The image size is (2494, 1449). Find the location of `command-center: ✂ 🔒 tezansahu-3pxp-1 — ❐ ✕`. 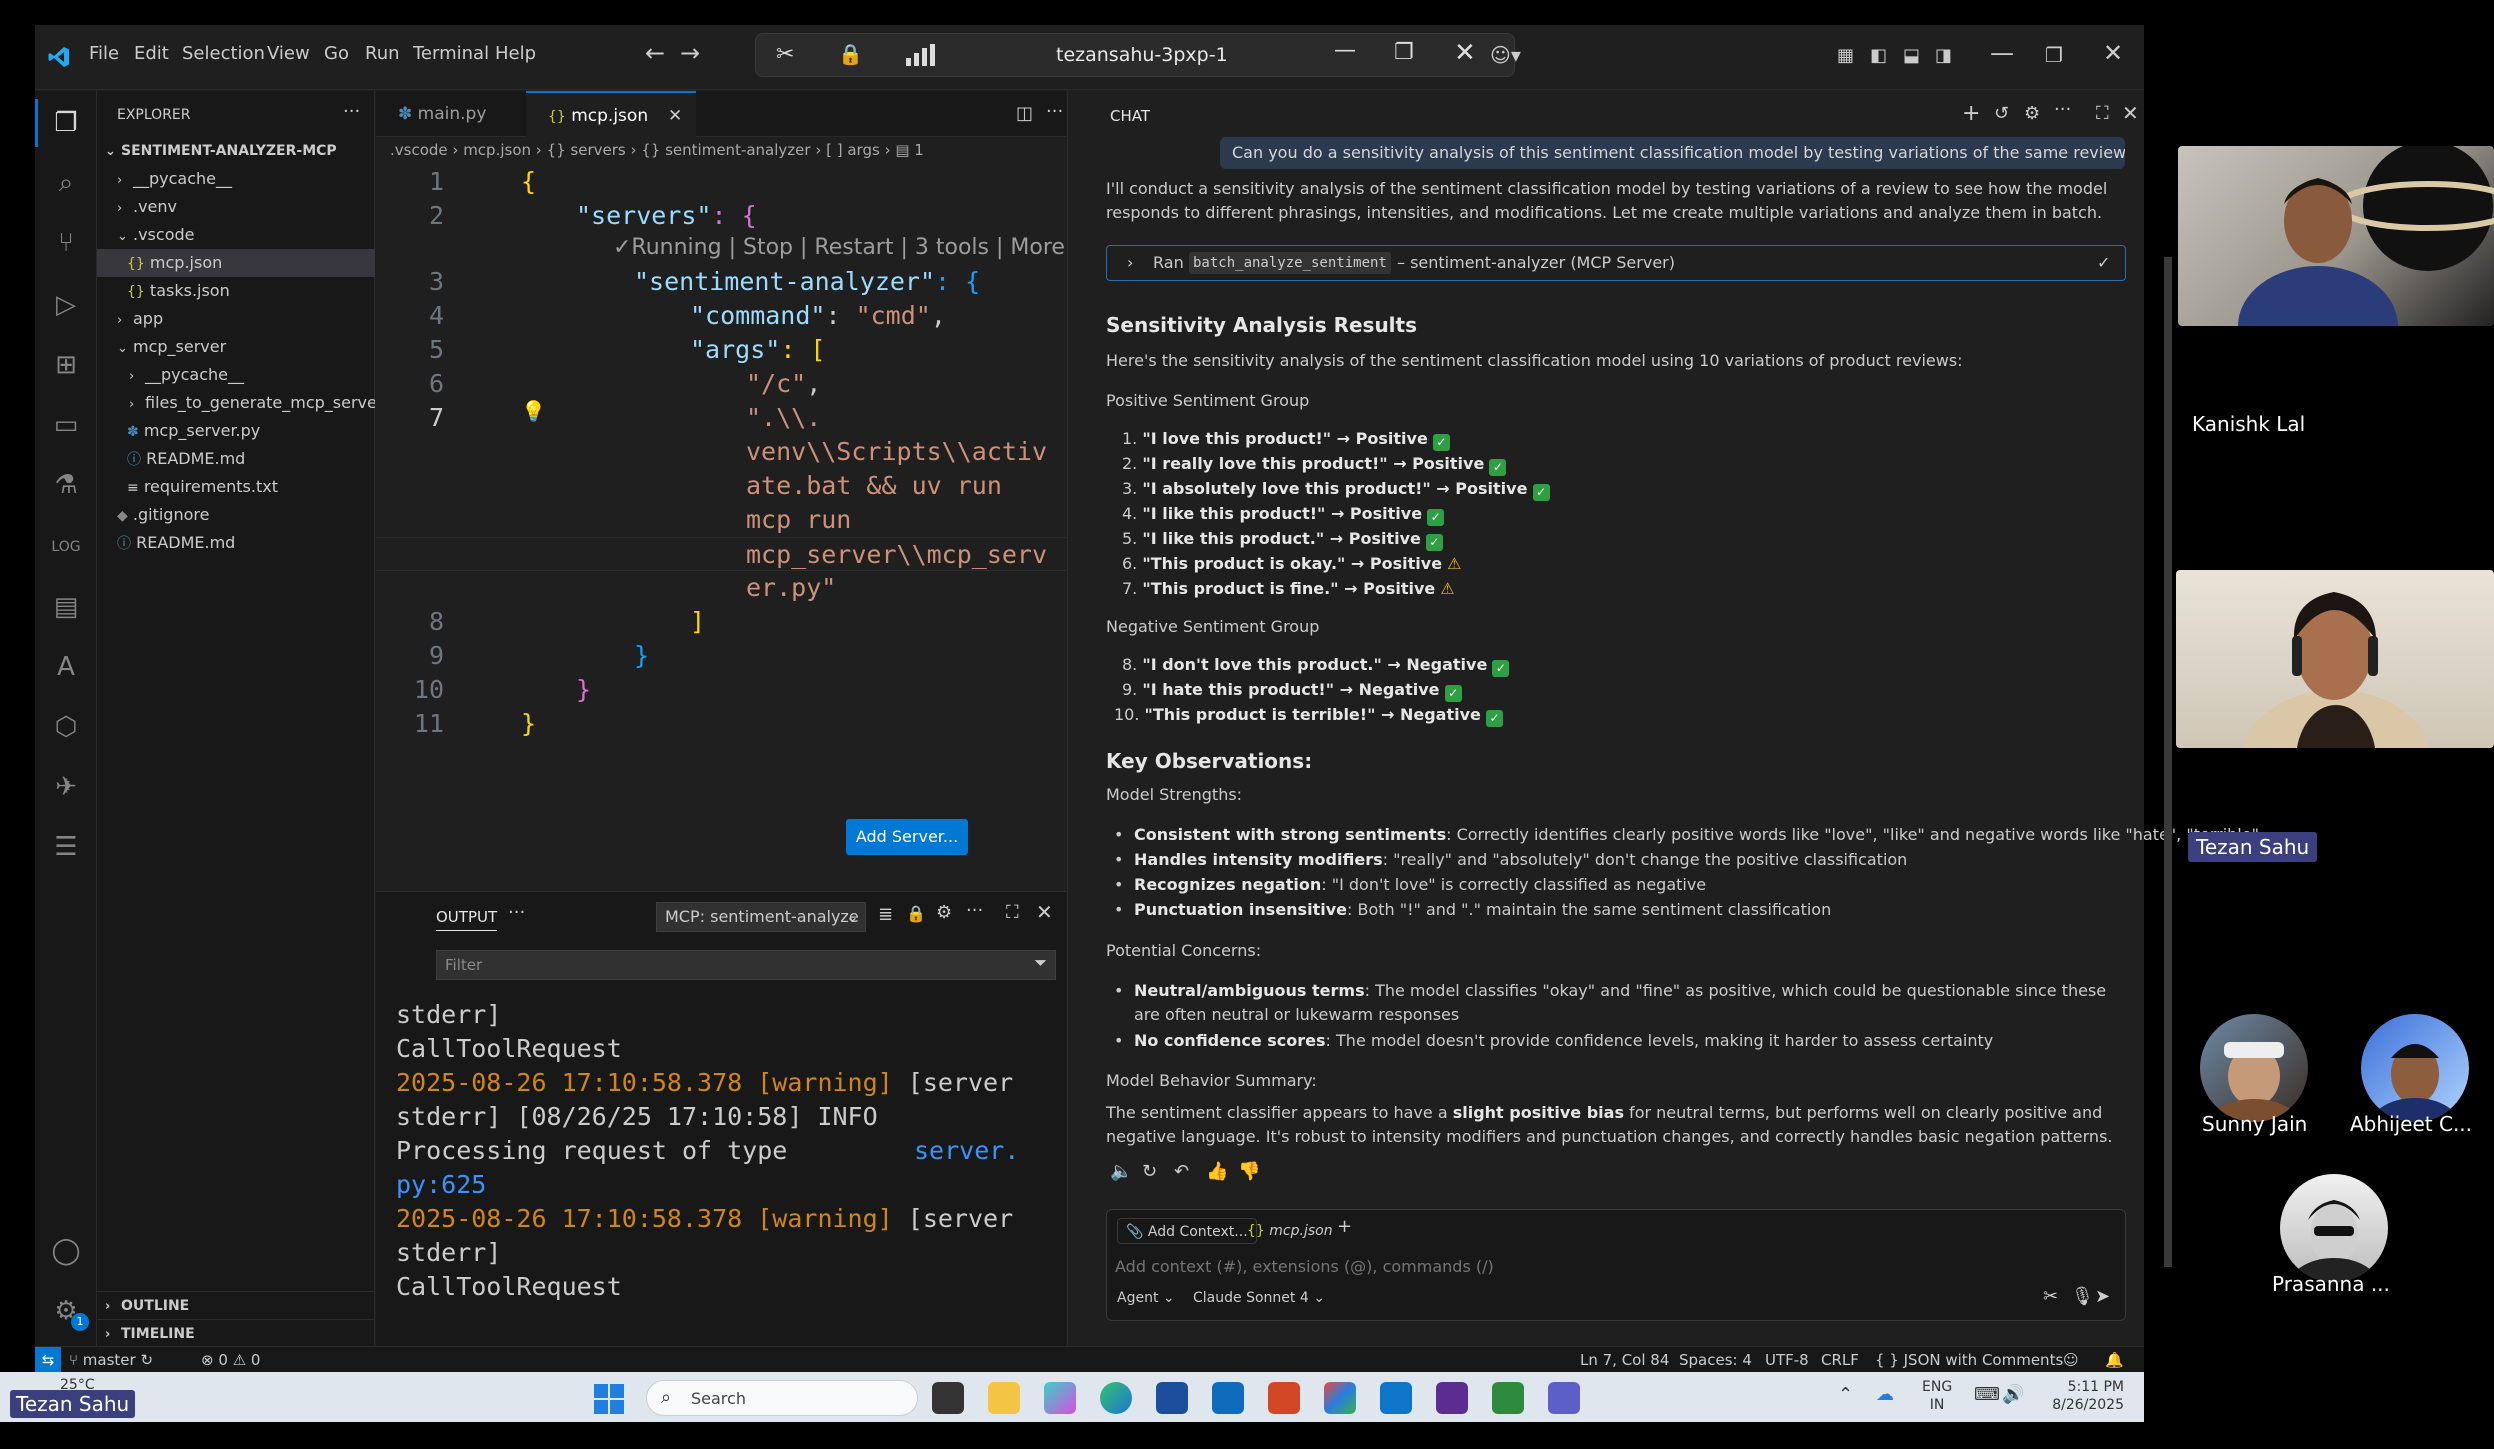

command-center: ✂ 🔒 tezansahu-3pxp-1 — ❐ ✕ is located at coordinates (1135, 55).